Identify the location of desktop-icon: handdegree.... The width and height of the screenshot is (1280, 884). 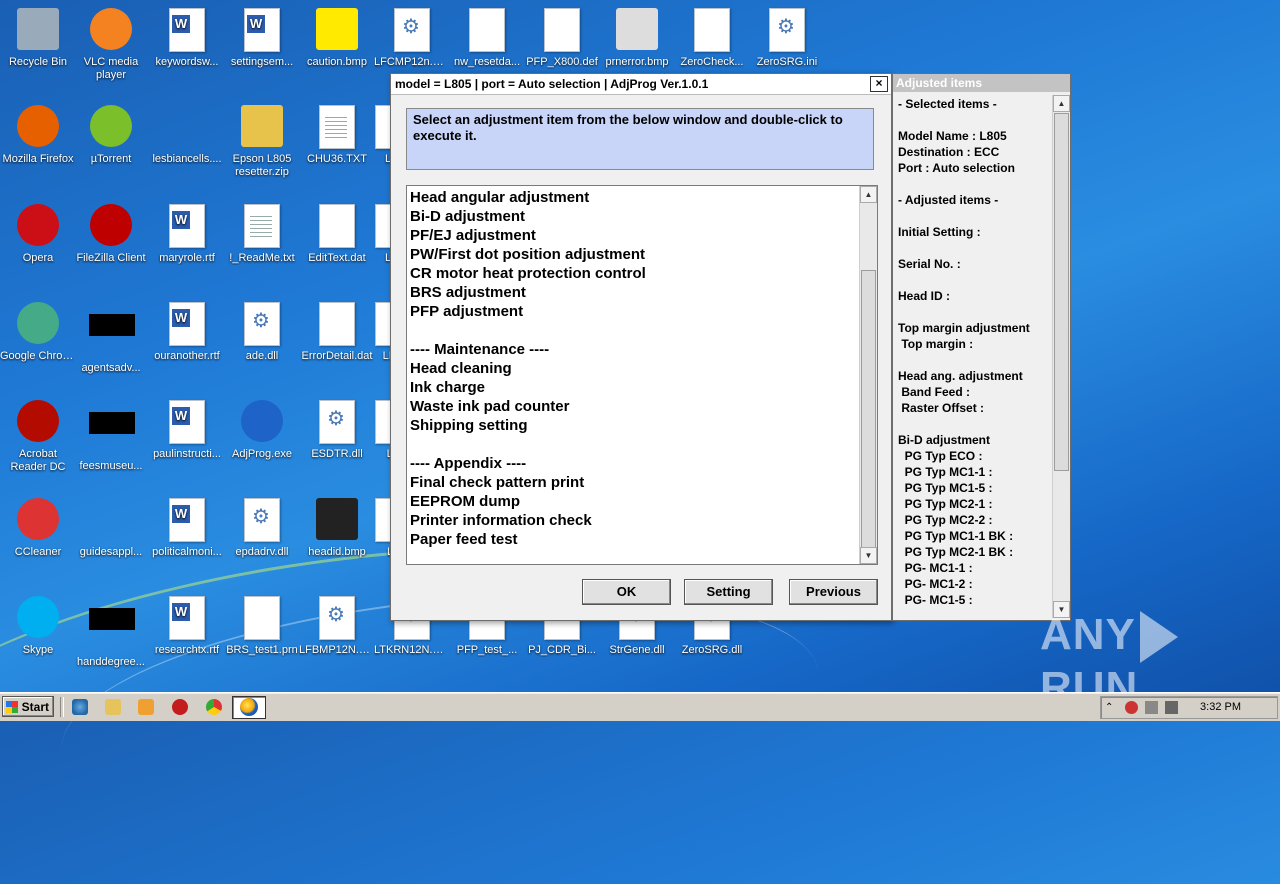
(111, 632).